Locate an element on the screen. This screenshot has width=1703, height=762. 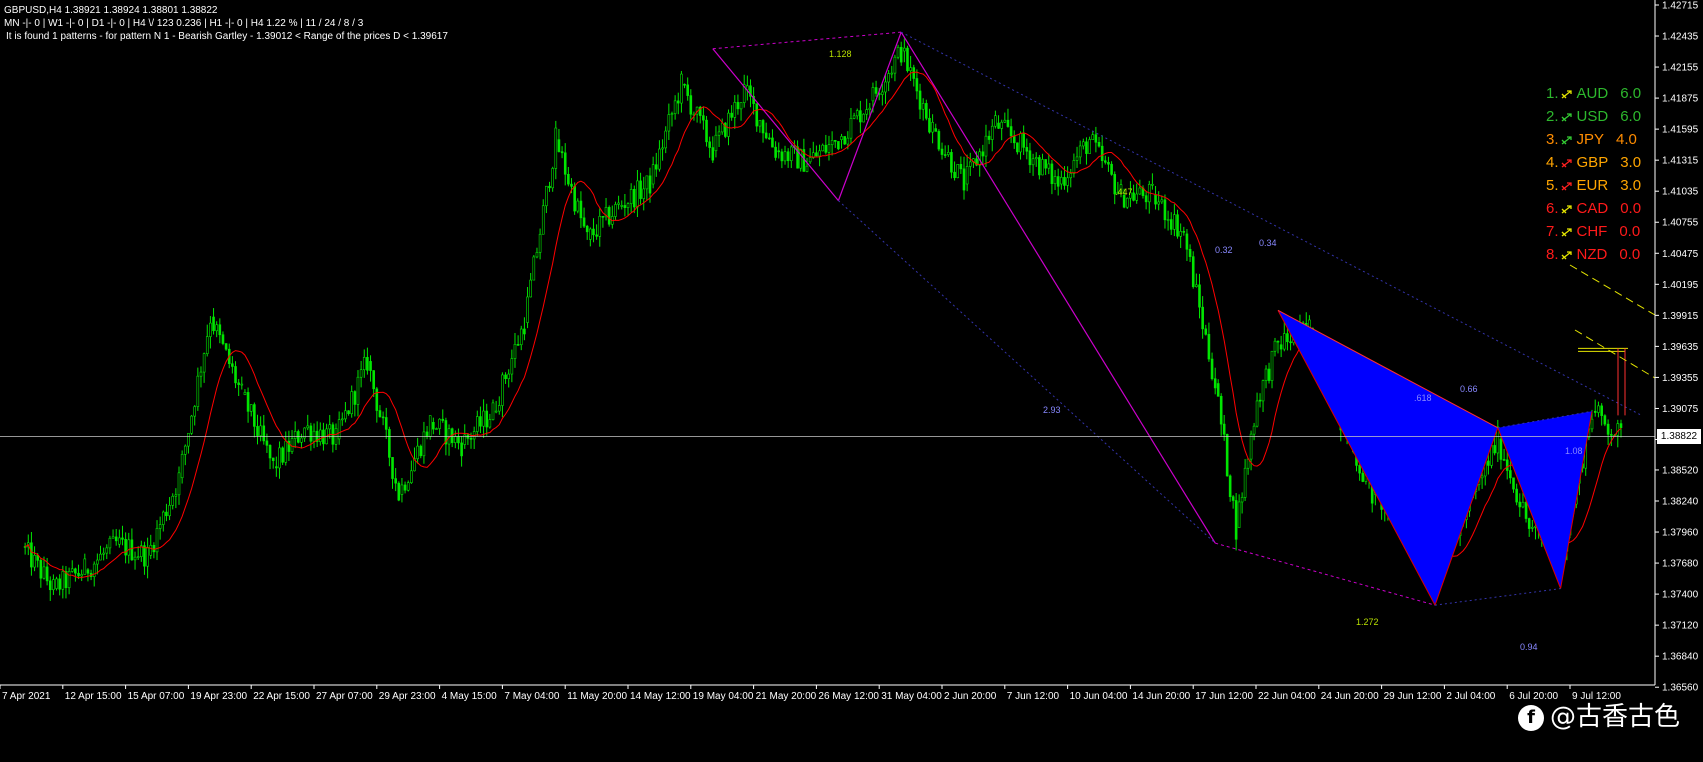
currency-strength-row: 7. CHF 0.0 is located at coordinates (1593, 232).